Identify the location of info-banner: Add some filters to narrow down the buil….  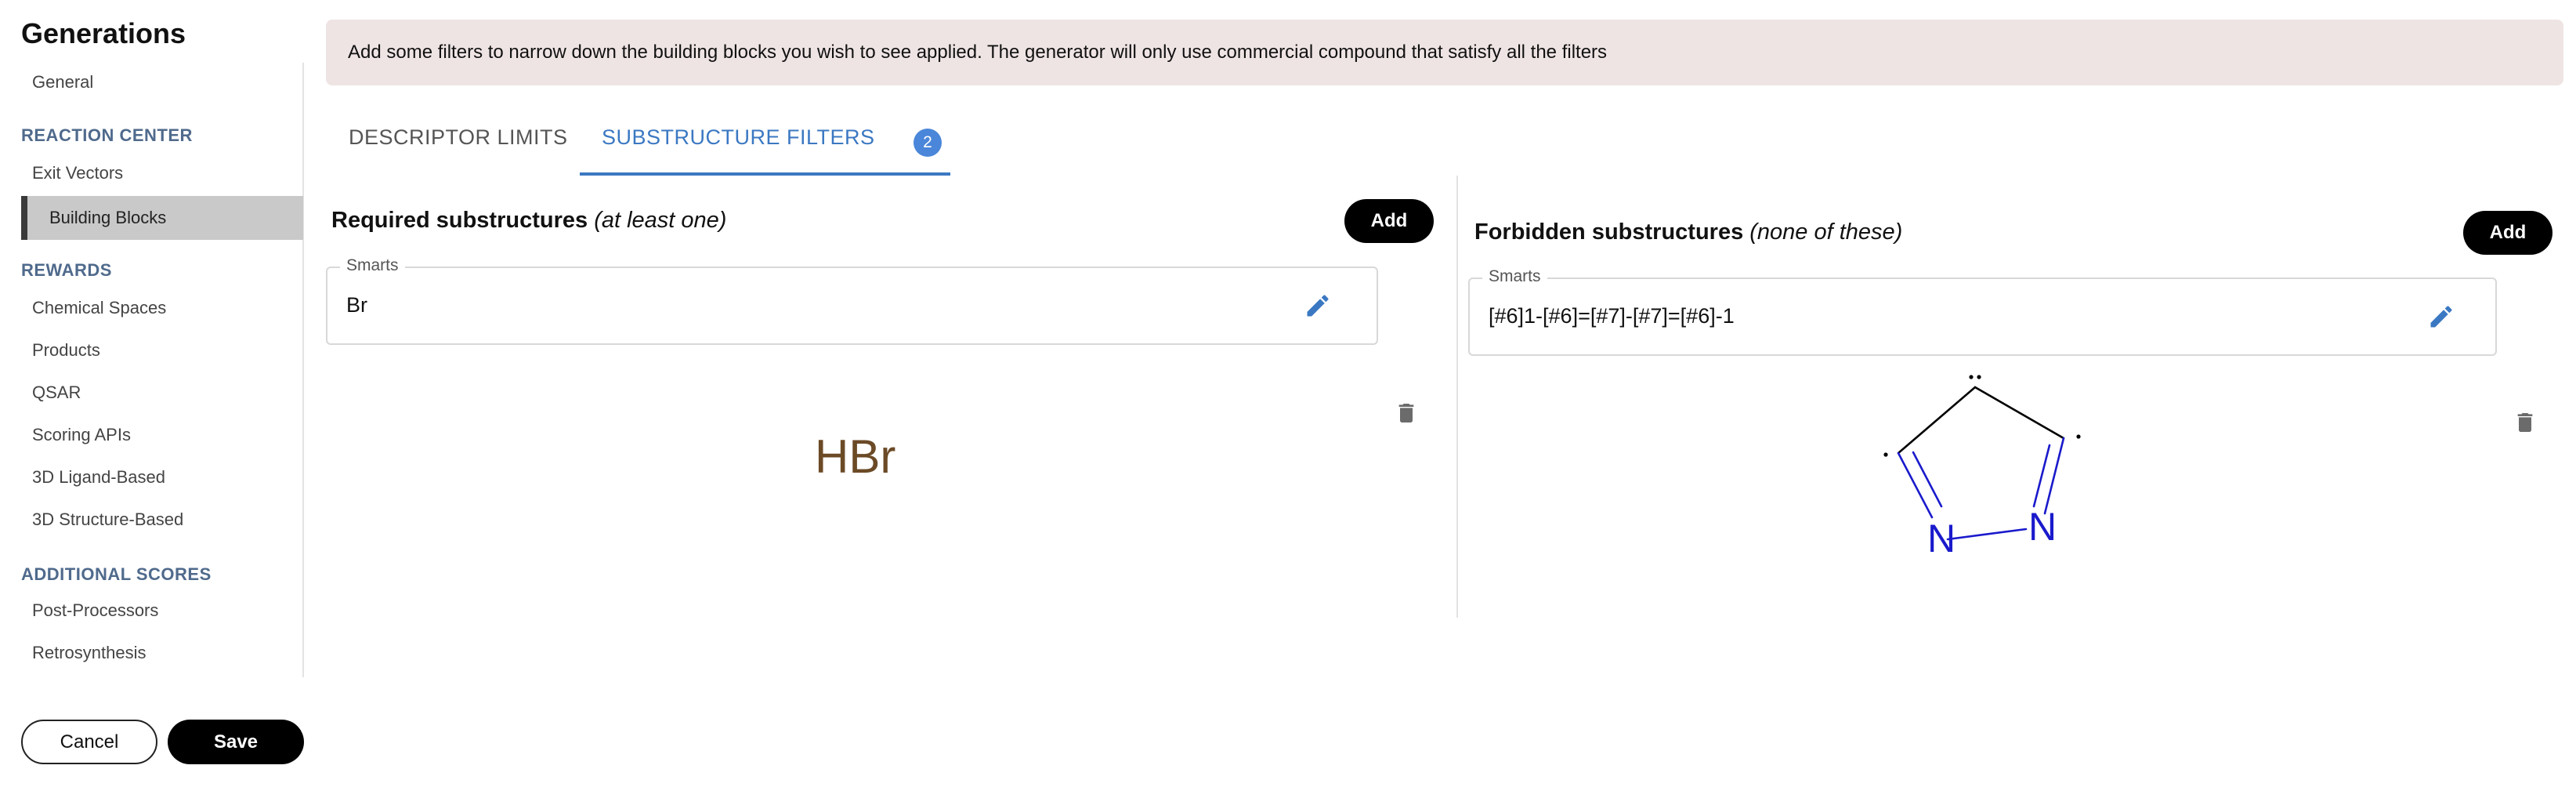
(1444, 52).